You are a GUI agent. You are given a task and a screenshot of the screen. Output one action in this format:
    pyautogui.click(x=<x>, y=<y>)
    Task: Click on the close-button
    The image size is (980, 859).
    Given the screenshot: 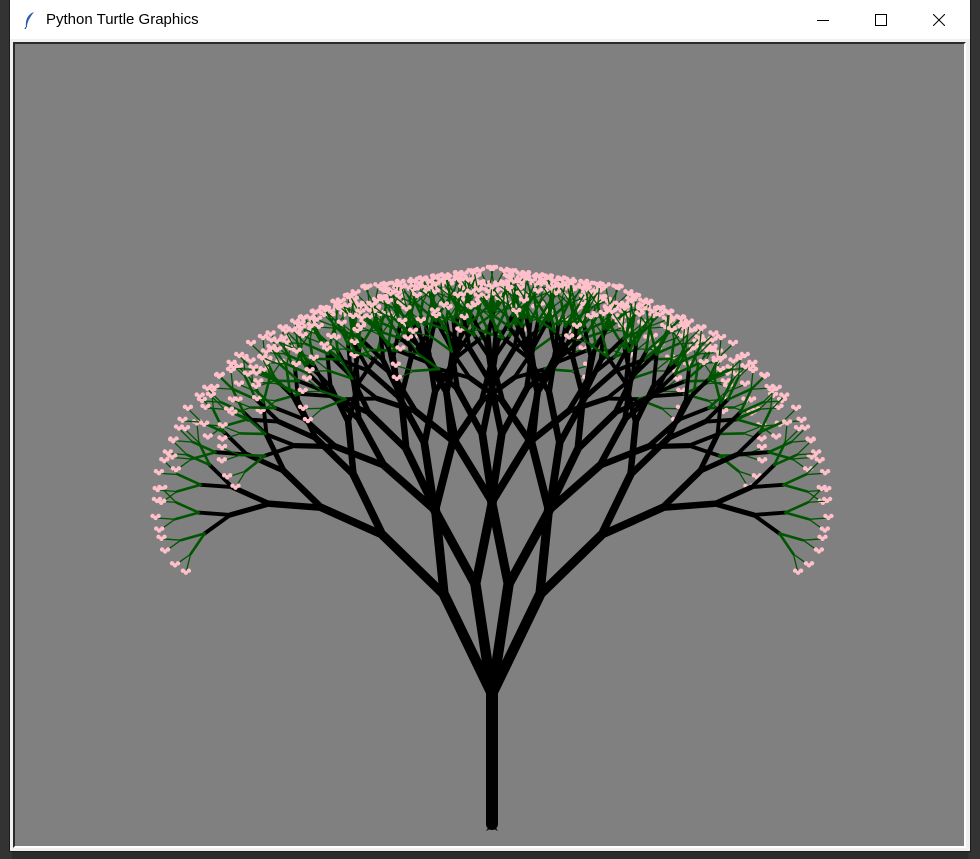 What is the action you would take?
    pyautogui.click(x=939, y=19)
    